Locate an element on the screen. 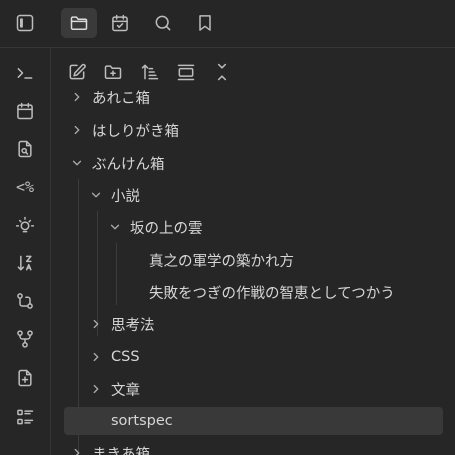 The height and width of the screenshot is (455, 455). sidebar-toggle-button is located at coordinates (25, 23).